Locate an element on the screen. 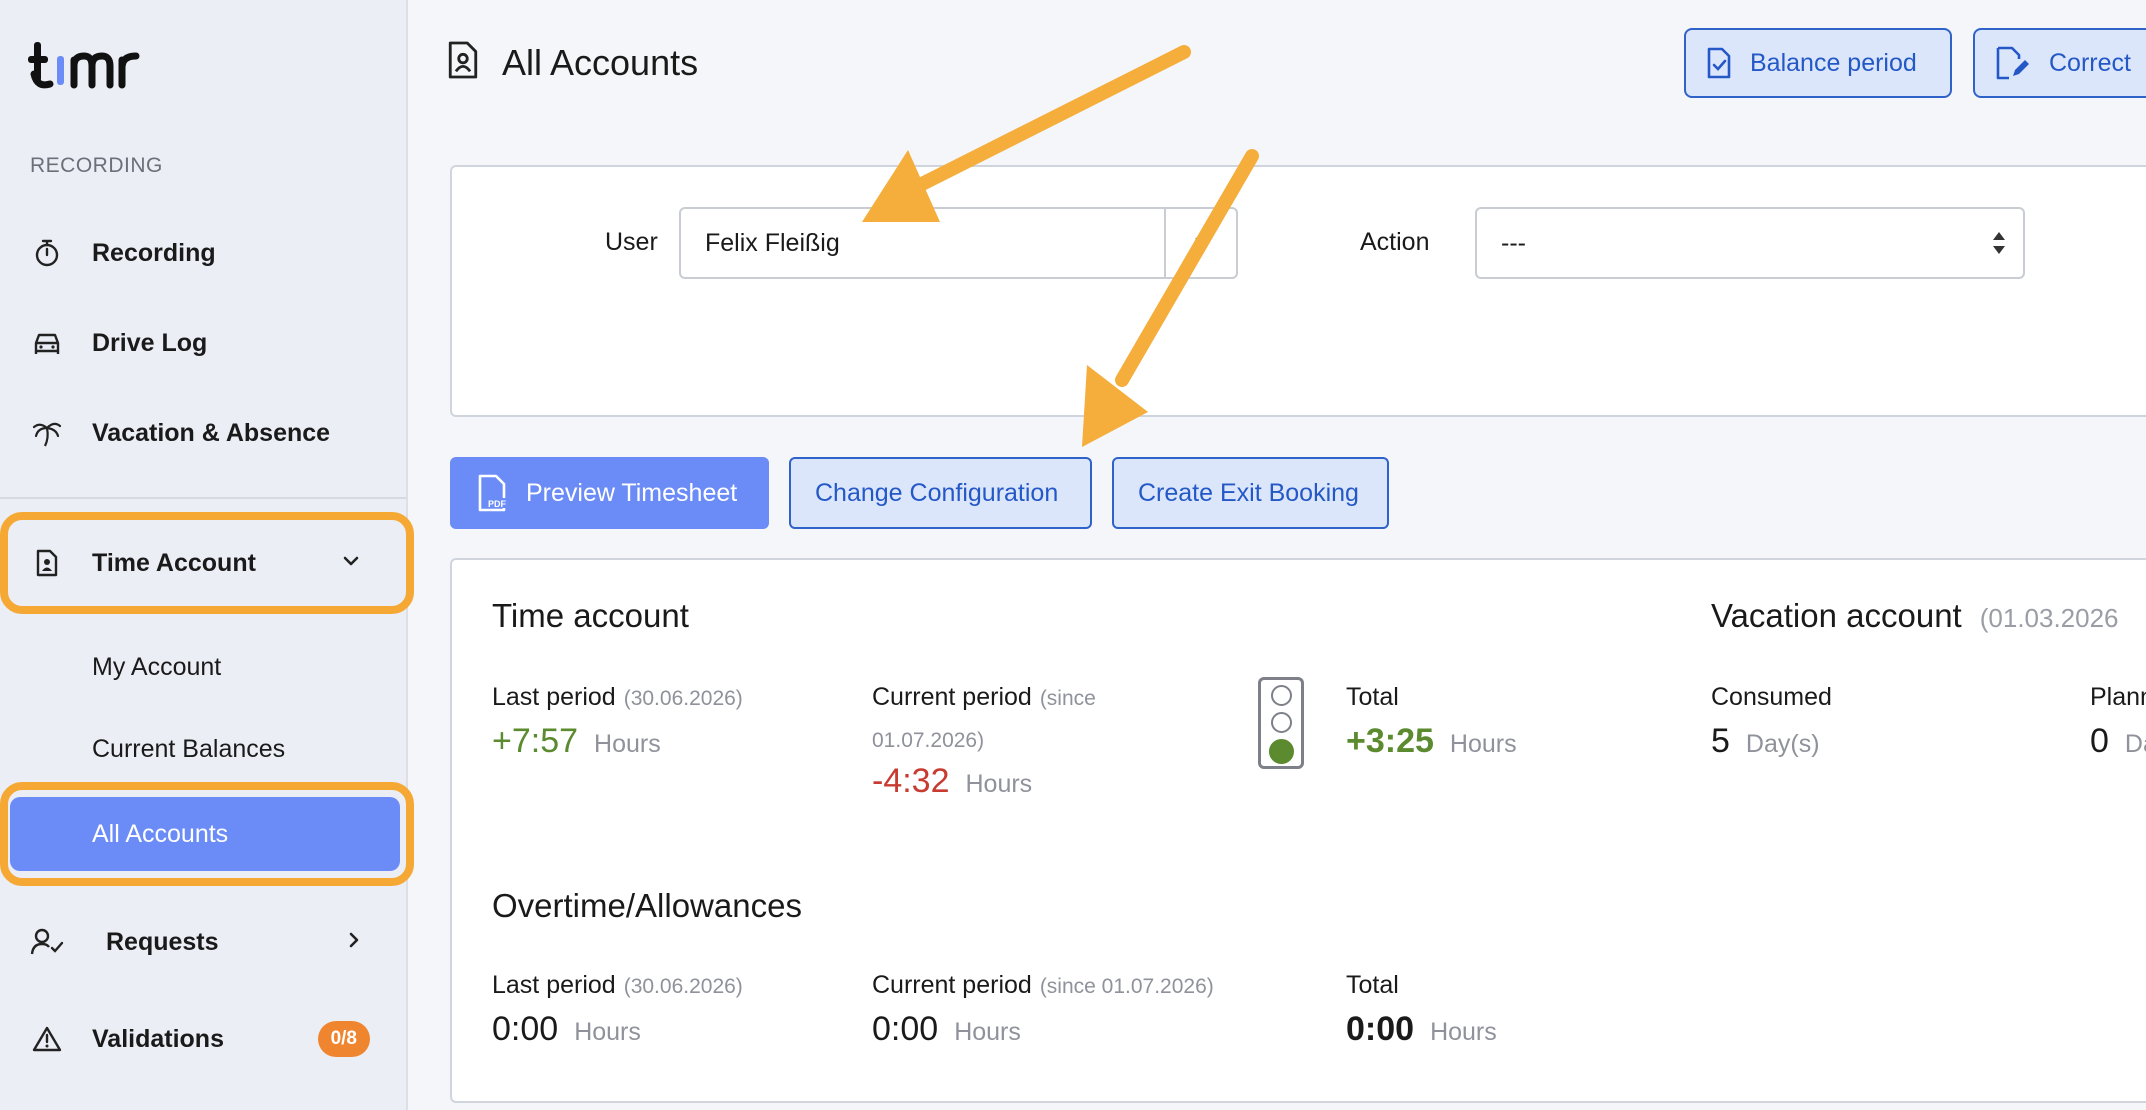  button-label: Correct is located at coordinates (2090, 62).